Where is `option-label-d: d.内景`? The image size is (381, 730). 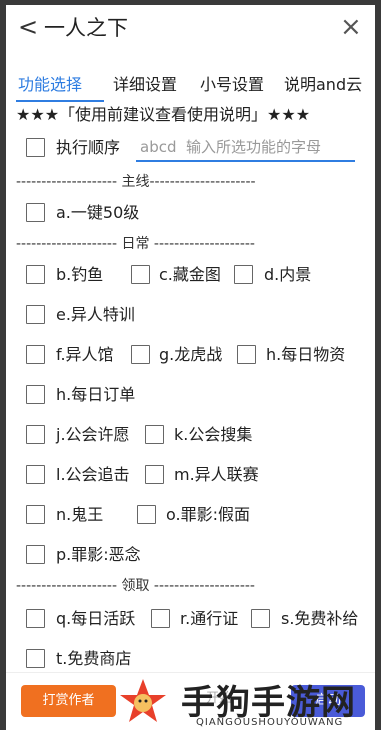 option-label-d: d.内景 is located at coordinates (288, 274).